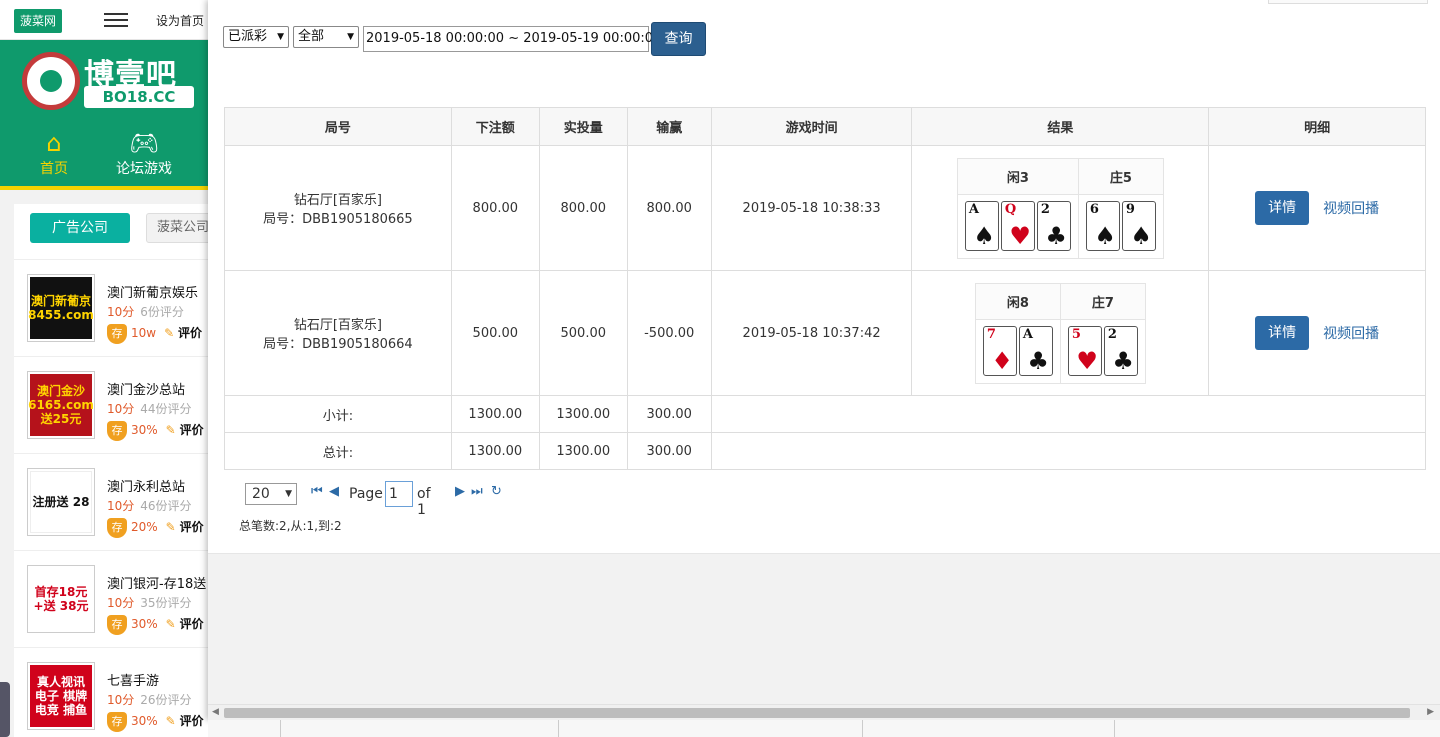 This screenshot has height=737, width=1440. What do you see at coordinates (144, 143) in the screenshot?
I see `gamepad-icon: 🎮︎` at bounding box center [144, 143].